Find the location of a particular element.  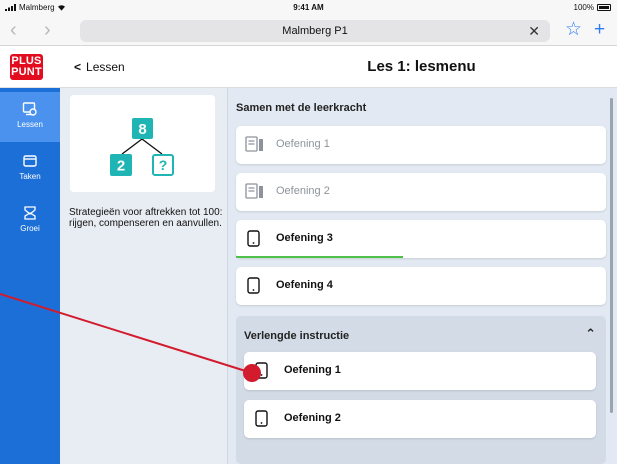

diagram-top-value: 8 is located at coordinates (142, 129).